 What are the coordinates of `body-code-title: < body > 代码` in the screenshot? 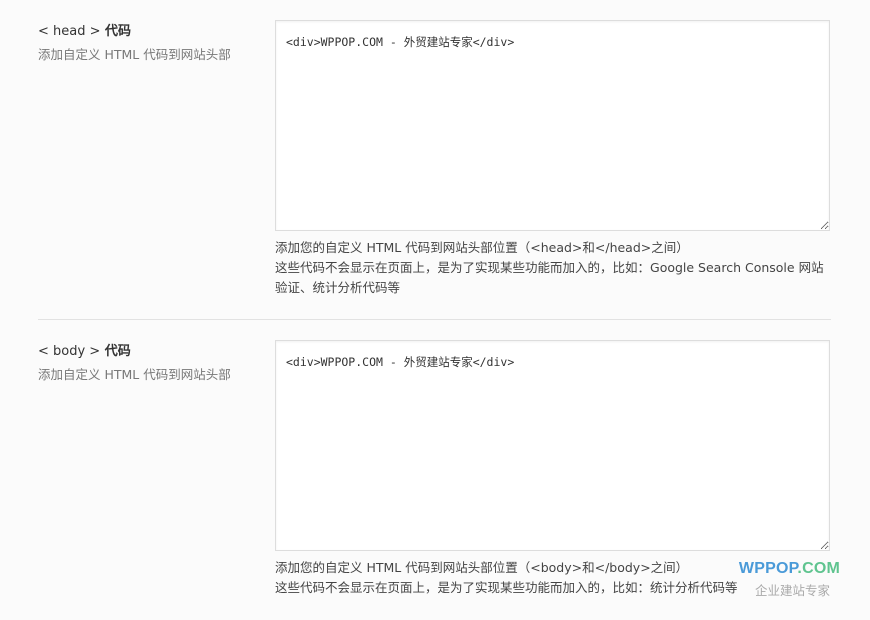 It's located at (84, 349).